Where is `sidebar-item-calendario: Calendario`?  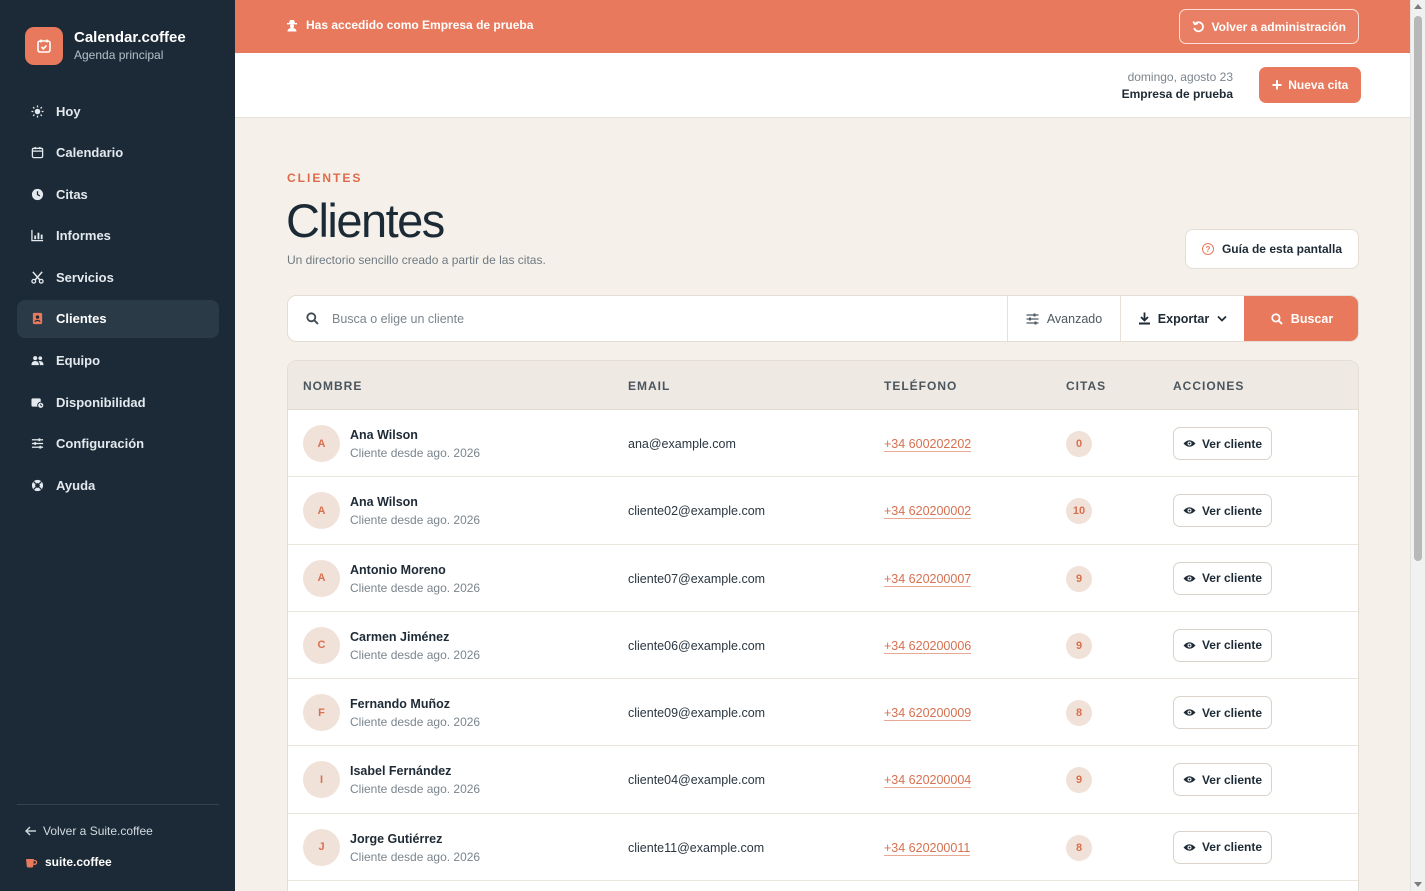
sidebar-item-calendario: Calendario is located at coordinates (118, 153).